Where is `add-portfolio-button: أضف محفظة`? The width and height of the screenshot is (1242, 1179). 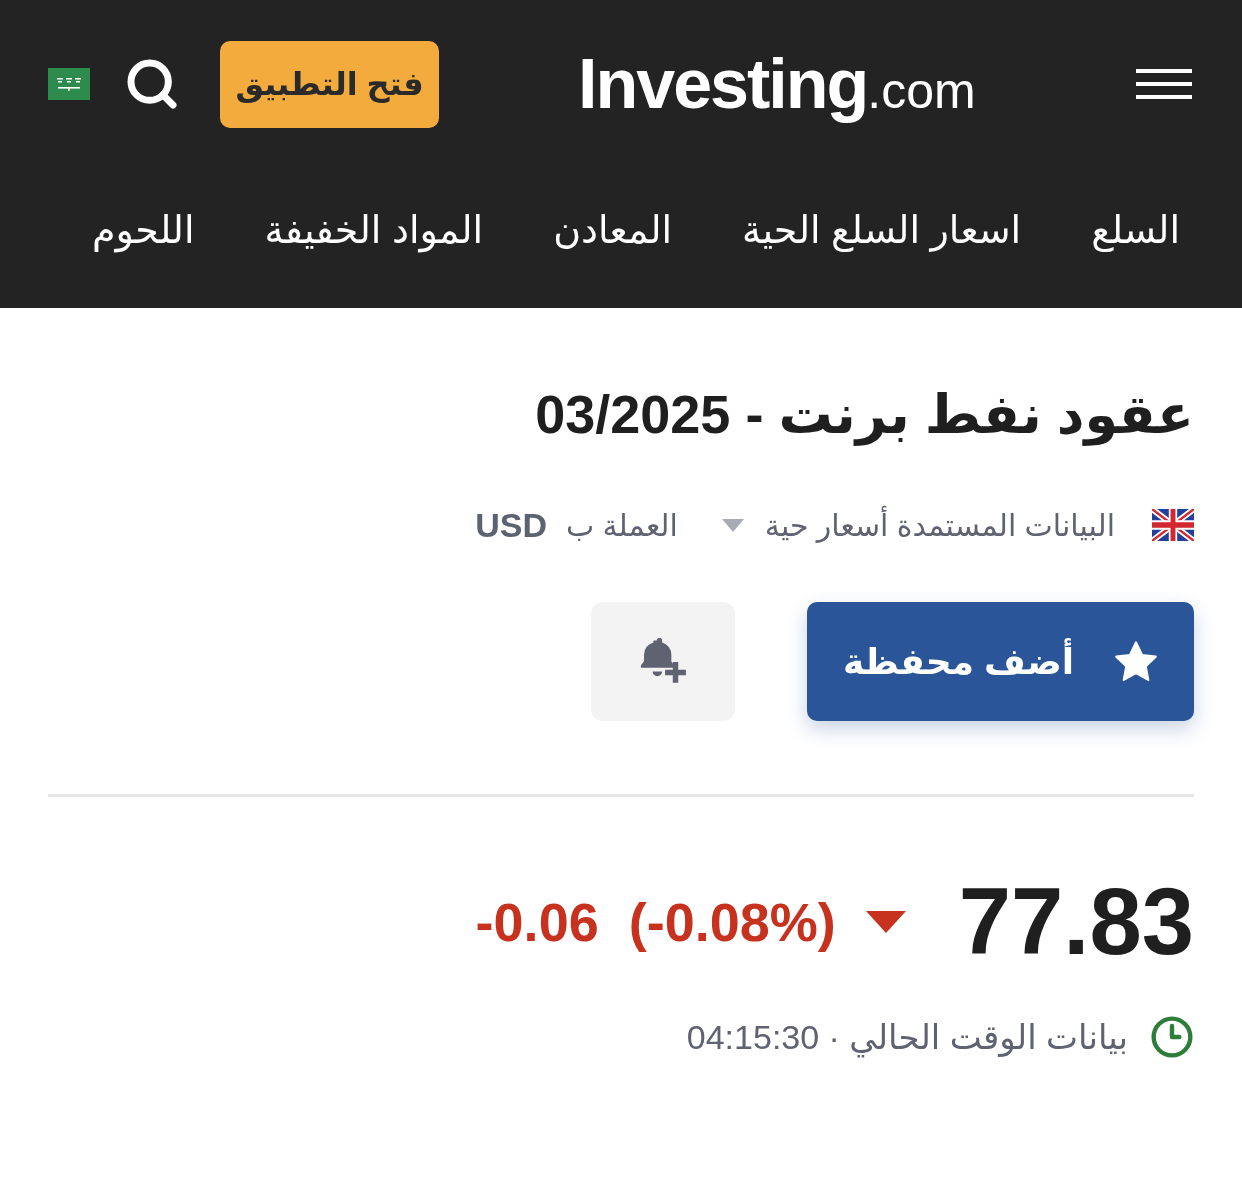
add-portfolio-button: أضف محفظة is located at coordinates (1000, 661).